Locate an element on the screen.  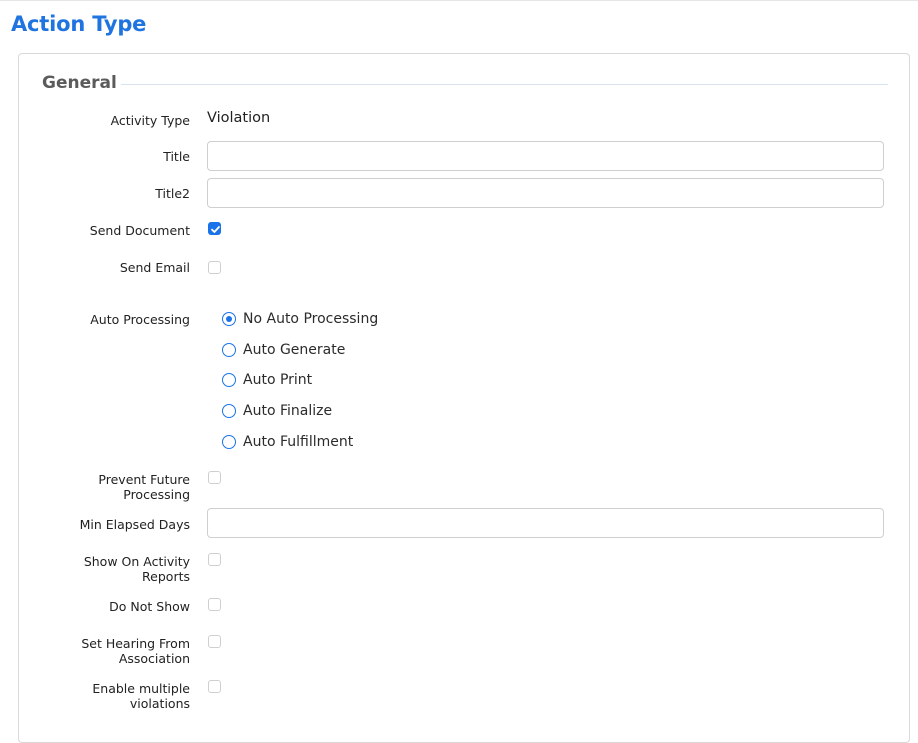
section-title: General is located at coordinates (79, 83).